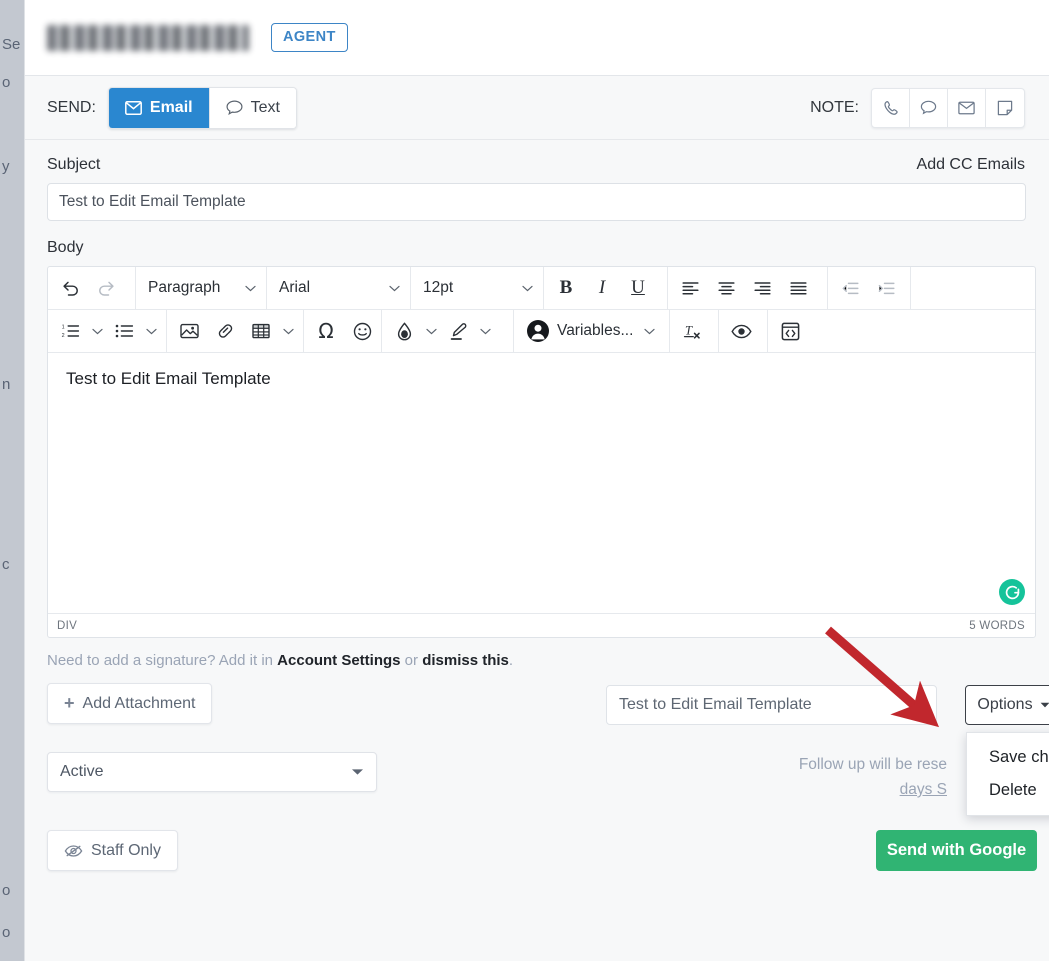  Describe the element at coordinates (148, 38) in the screenshot. I see `contact-name` at that location.